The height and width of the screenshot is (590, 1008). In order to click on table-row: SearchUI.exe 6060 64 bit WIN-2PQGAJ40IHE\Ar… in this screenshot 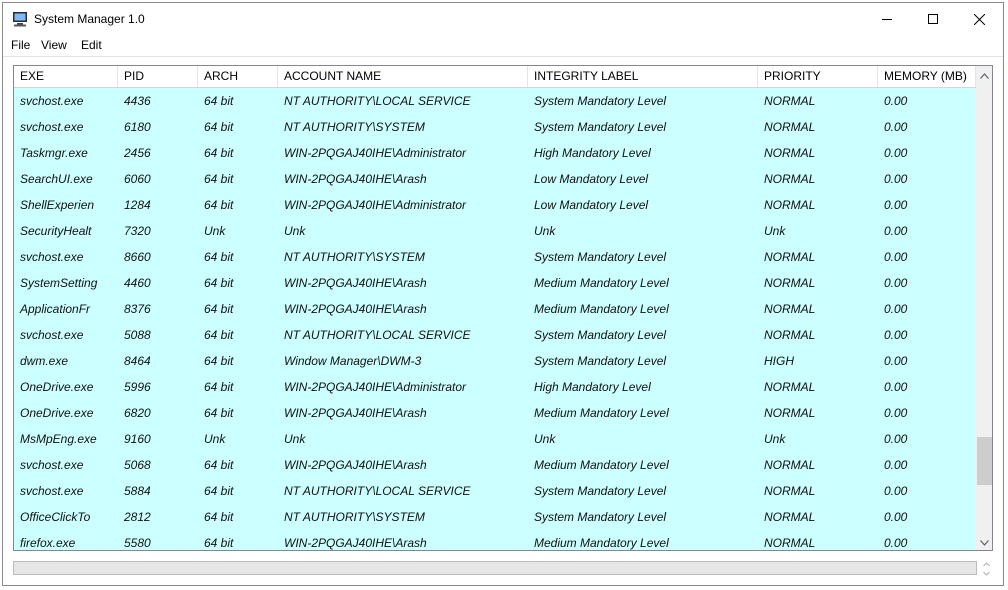, I will do `click(495, 179)`.